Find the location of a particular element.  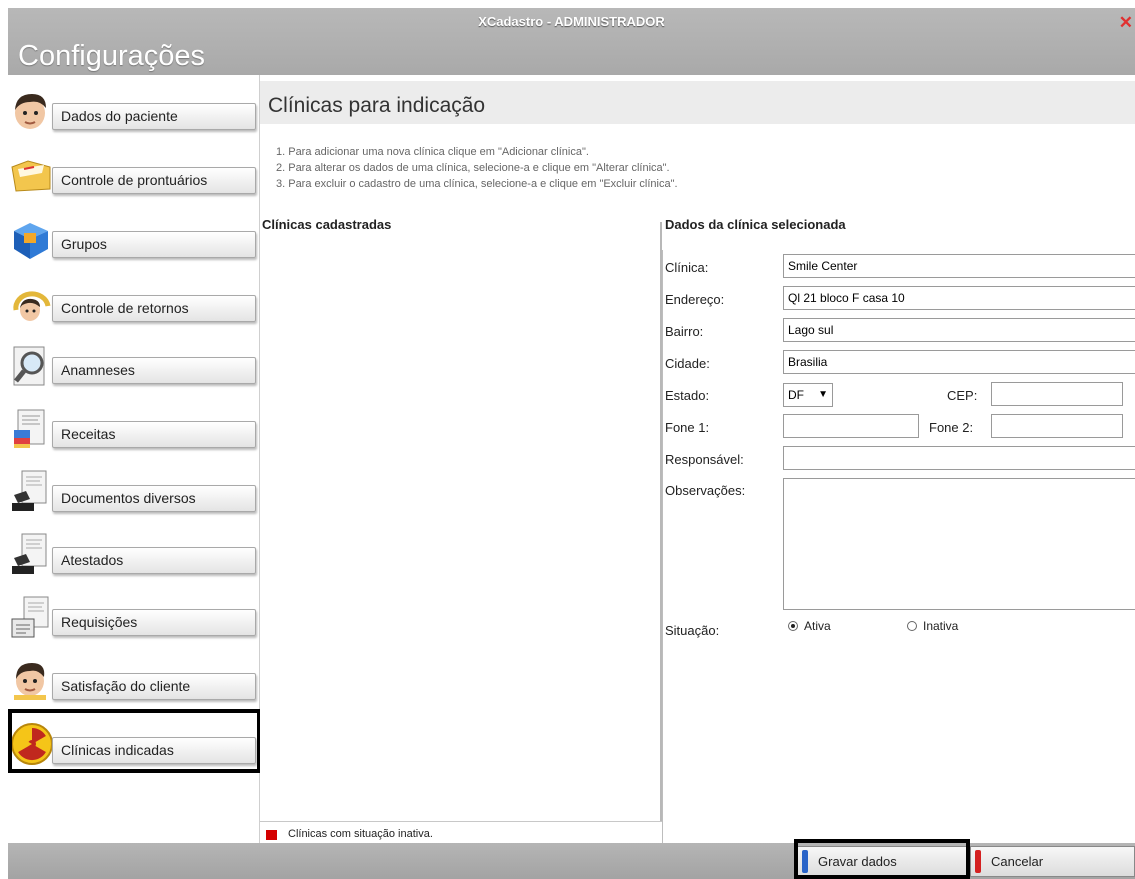

sidebar-item-dados-do-paciente: Dados do paciente is located at coordinates (154, 116).